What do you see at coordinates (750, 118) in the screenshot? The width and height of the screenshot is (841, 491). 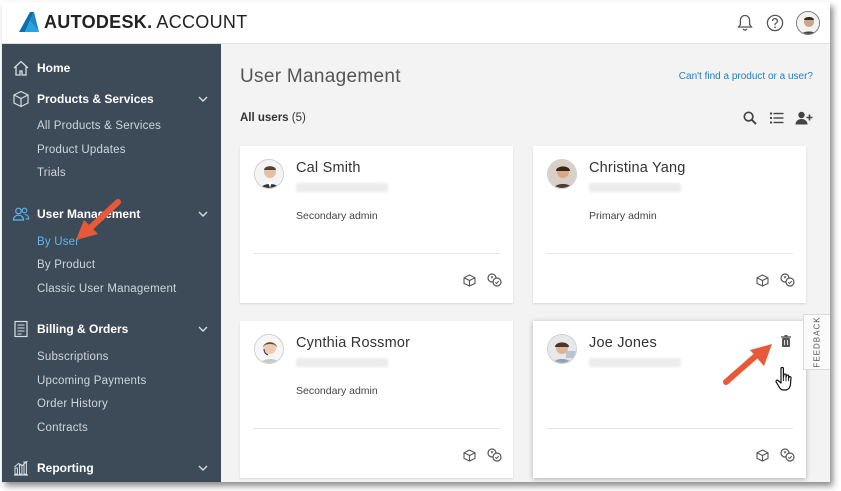 I see `search-icon` at bounding box center [750, 118].